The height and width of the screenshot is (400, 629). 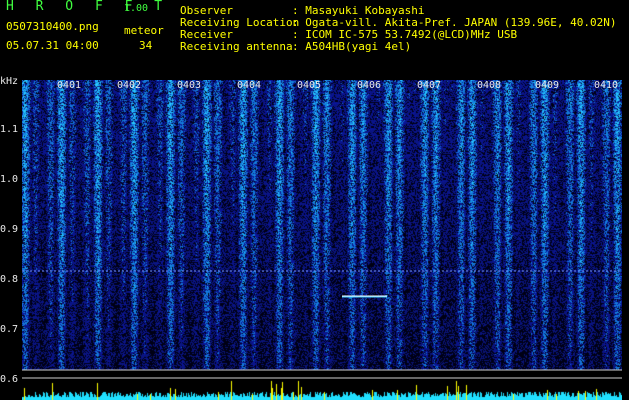 I want to click on axis-unit-label: kHz, so click(x=9, y=81).